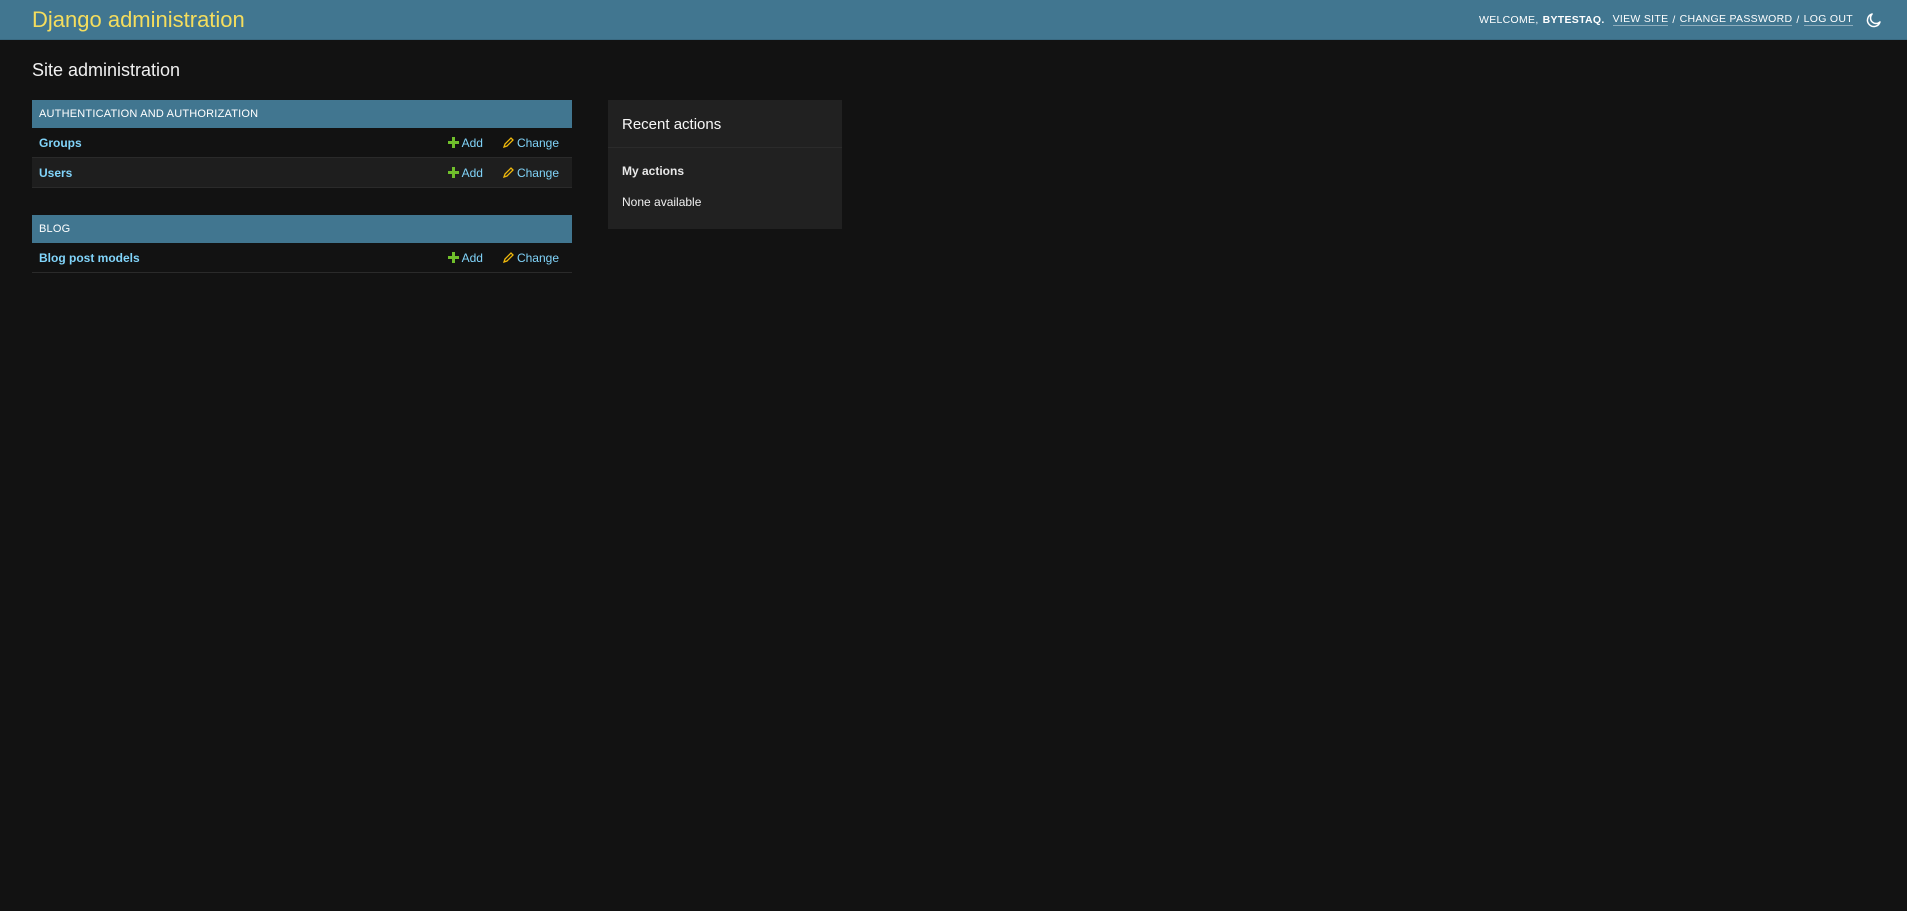  Describe the element at coordinates (1736, 19) in the screenshot. I see `change-password-link: Change password` at that location.